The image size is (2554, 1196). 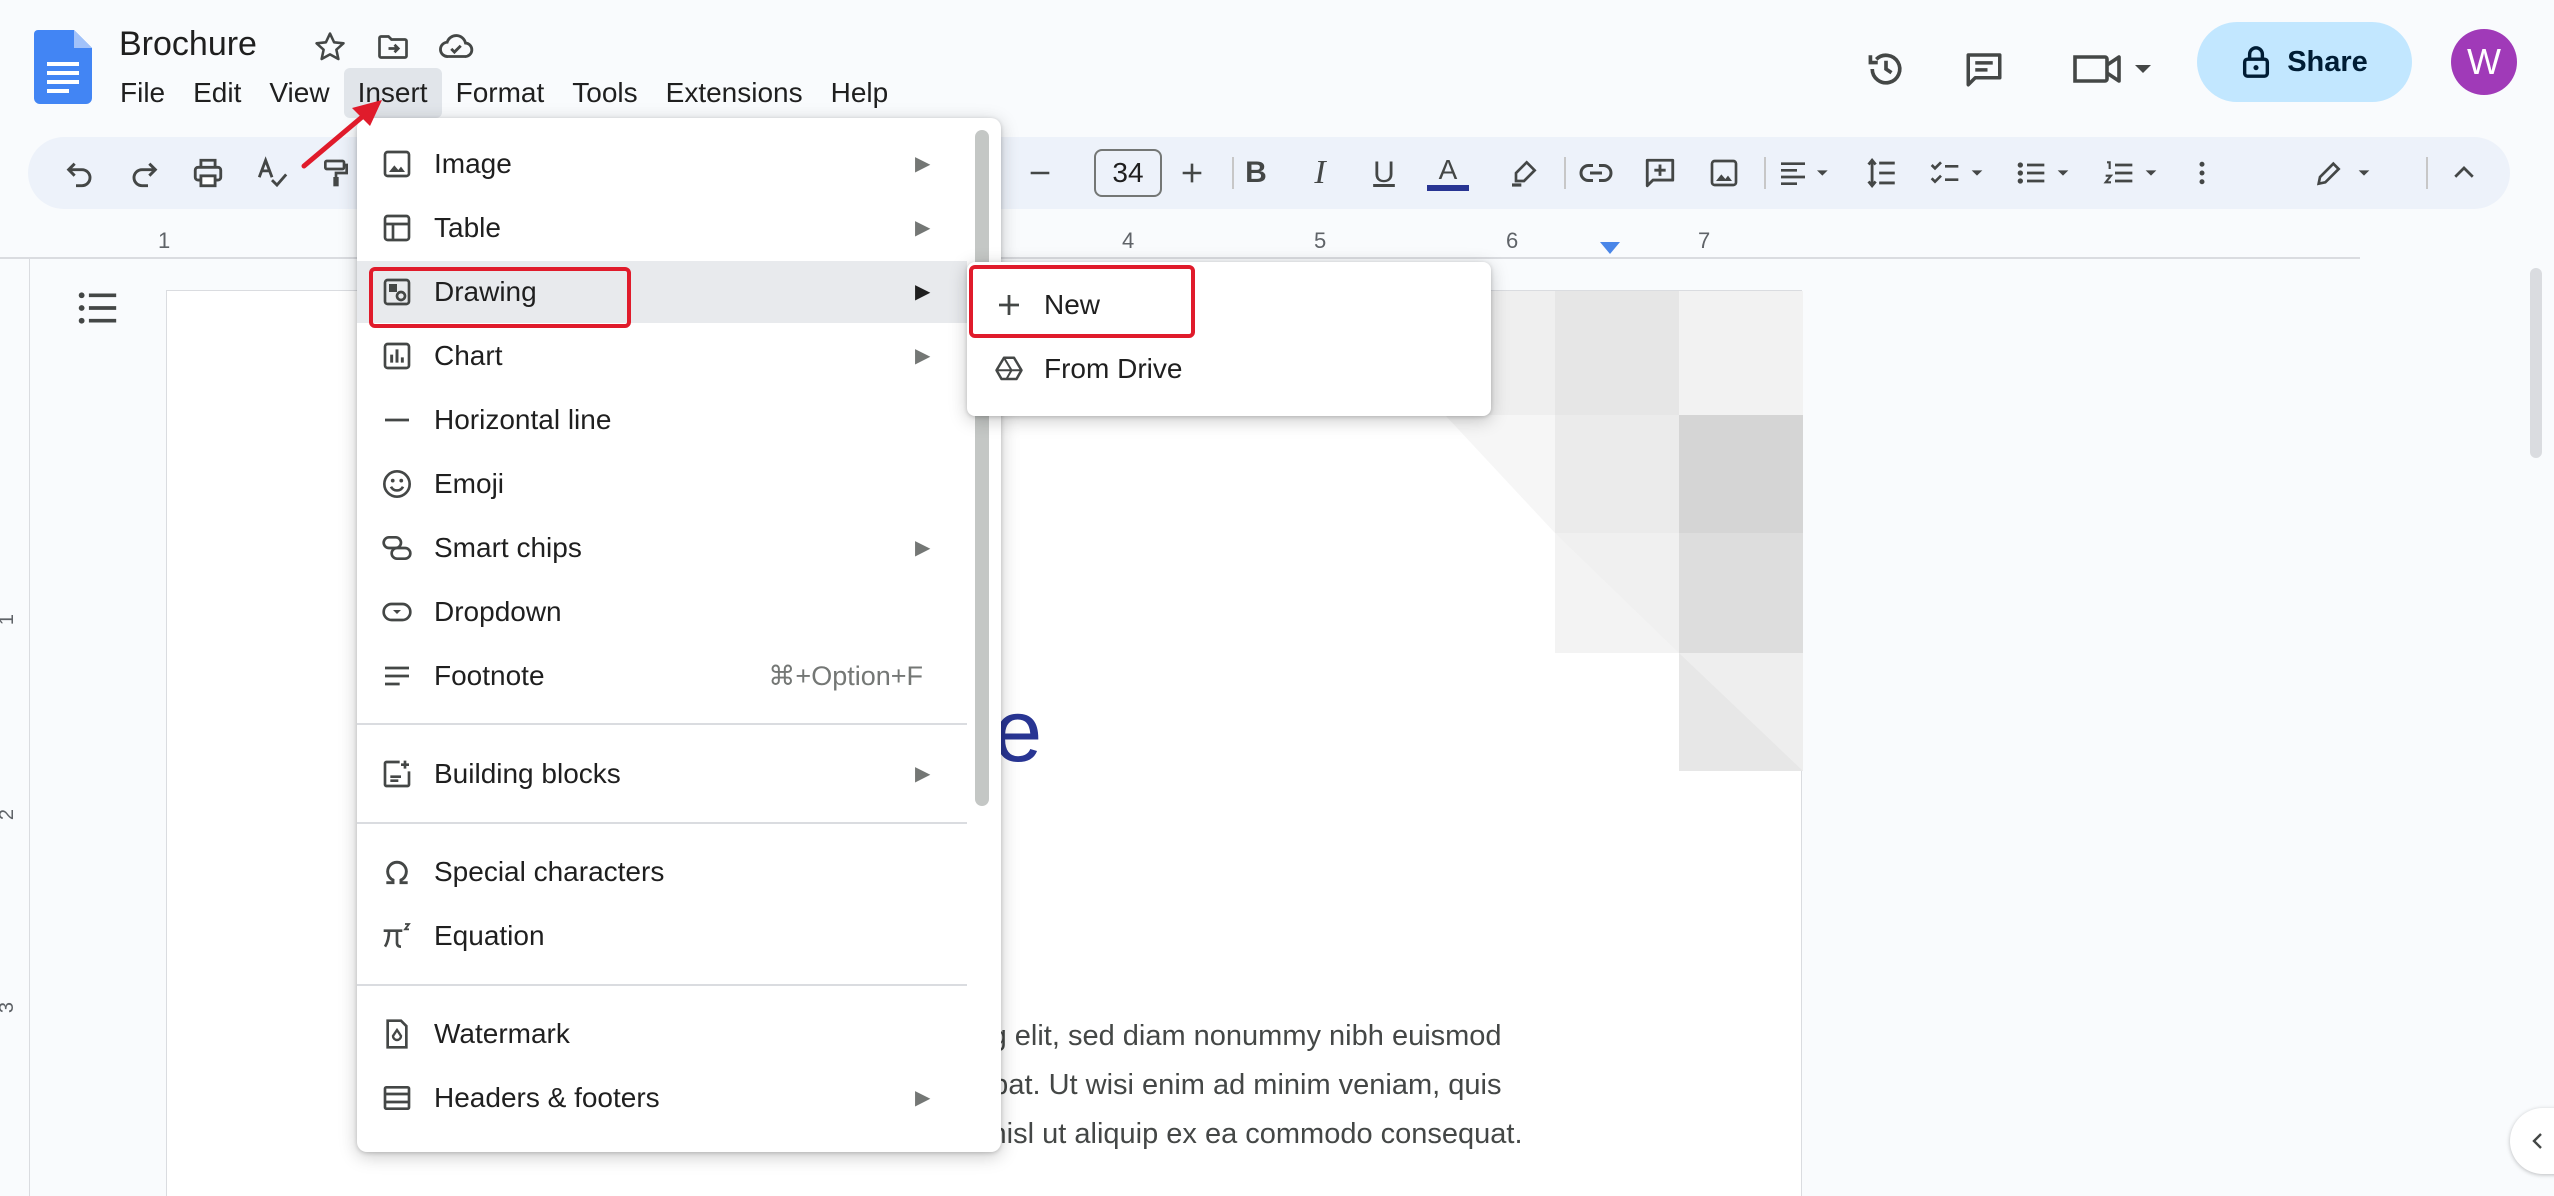 What do you see at coordinates (662, 1034) in the screenshot?
I see `menu-item-watermark: Watermark` at bounding box center [662, 1034].